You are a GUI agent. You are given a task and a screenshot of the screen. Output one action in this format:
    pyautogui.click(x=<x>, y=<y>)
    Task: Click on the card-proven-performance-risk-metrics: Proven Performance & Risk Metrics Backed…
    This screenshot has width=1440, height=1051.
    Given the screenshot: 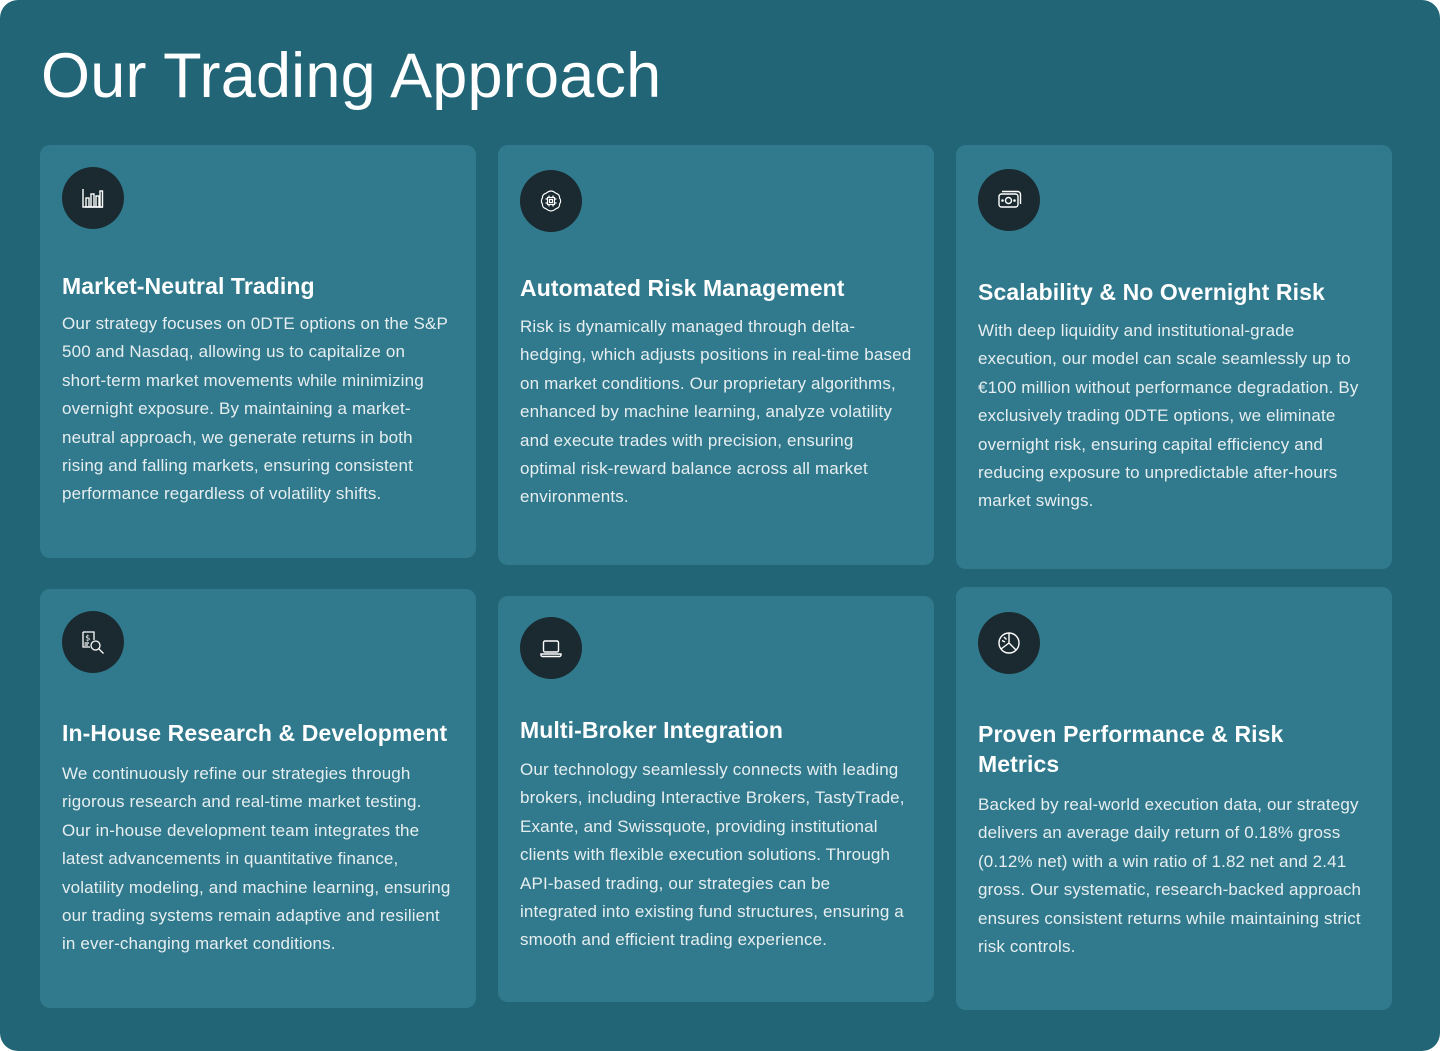 What is the action you would take?
    pyautogui.click(x=1174, y=798)
    